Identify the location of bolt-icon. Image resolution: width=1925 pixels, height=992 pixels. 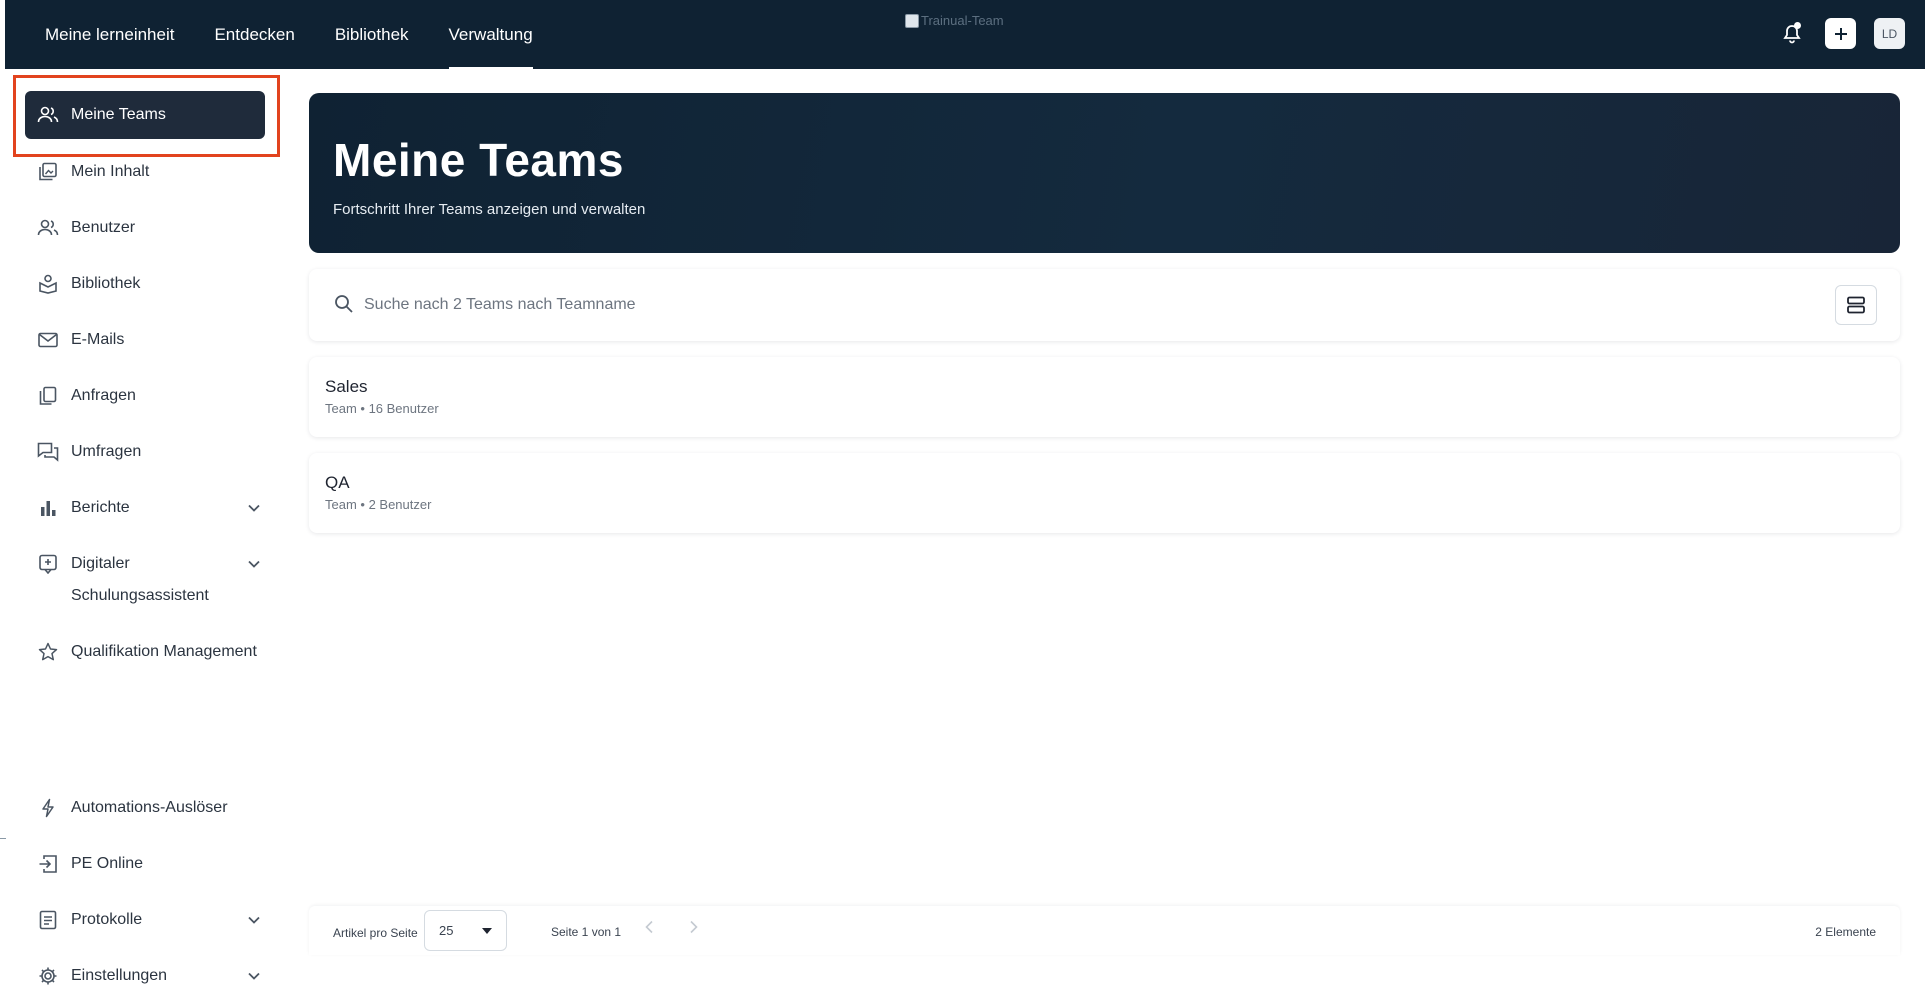
(48, 808).